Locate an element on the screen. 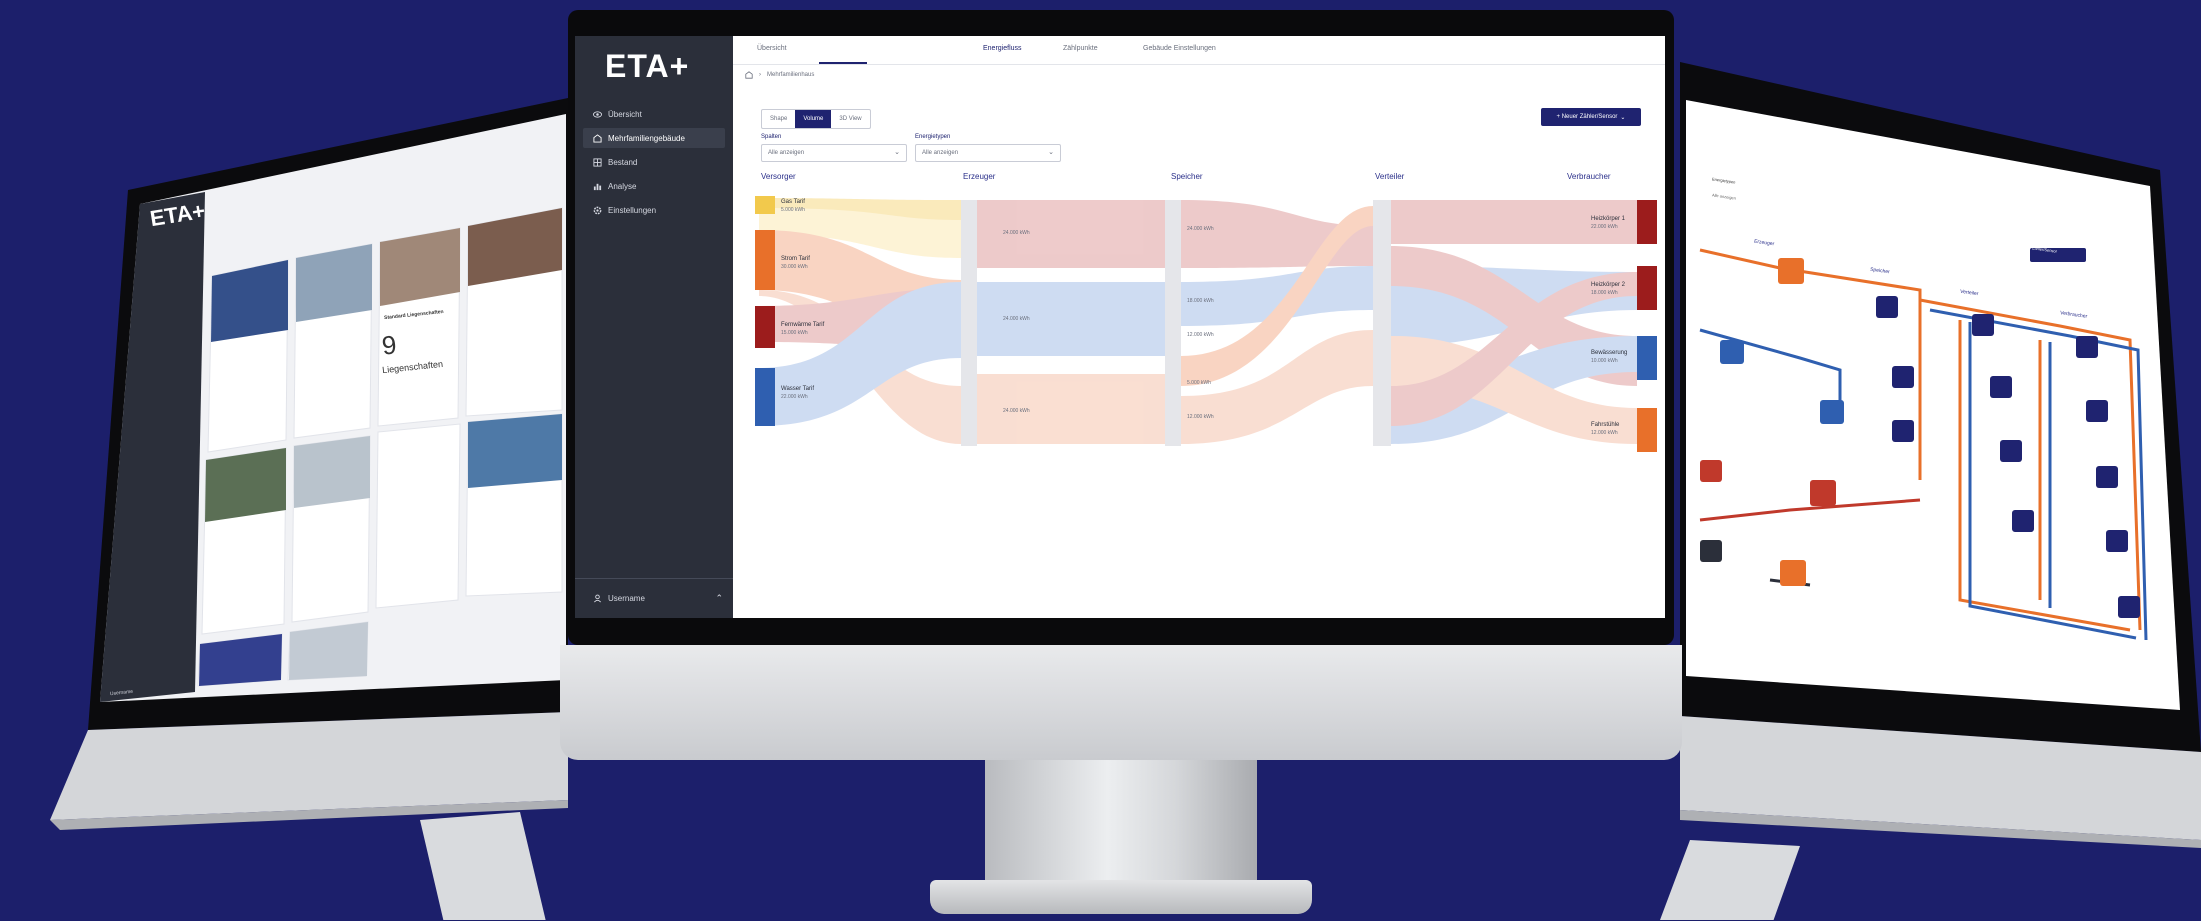 This screenshot has width=2201, height=921. value-fernwaerme-tarif: 15.000 kWh is located at coordinates (794, 333).